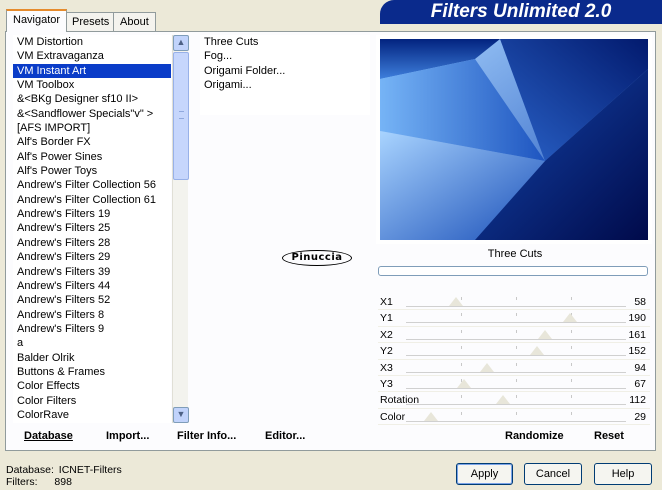 The width and height of the screenshot is (662, 490). What do you see at coordinates (609, 436) in the screenshot?
I see `reset-button: Reset` at bounding box center [609, 436].